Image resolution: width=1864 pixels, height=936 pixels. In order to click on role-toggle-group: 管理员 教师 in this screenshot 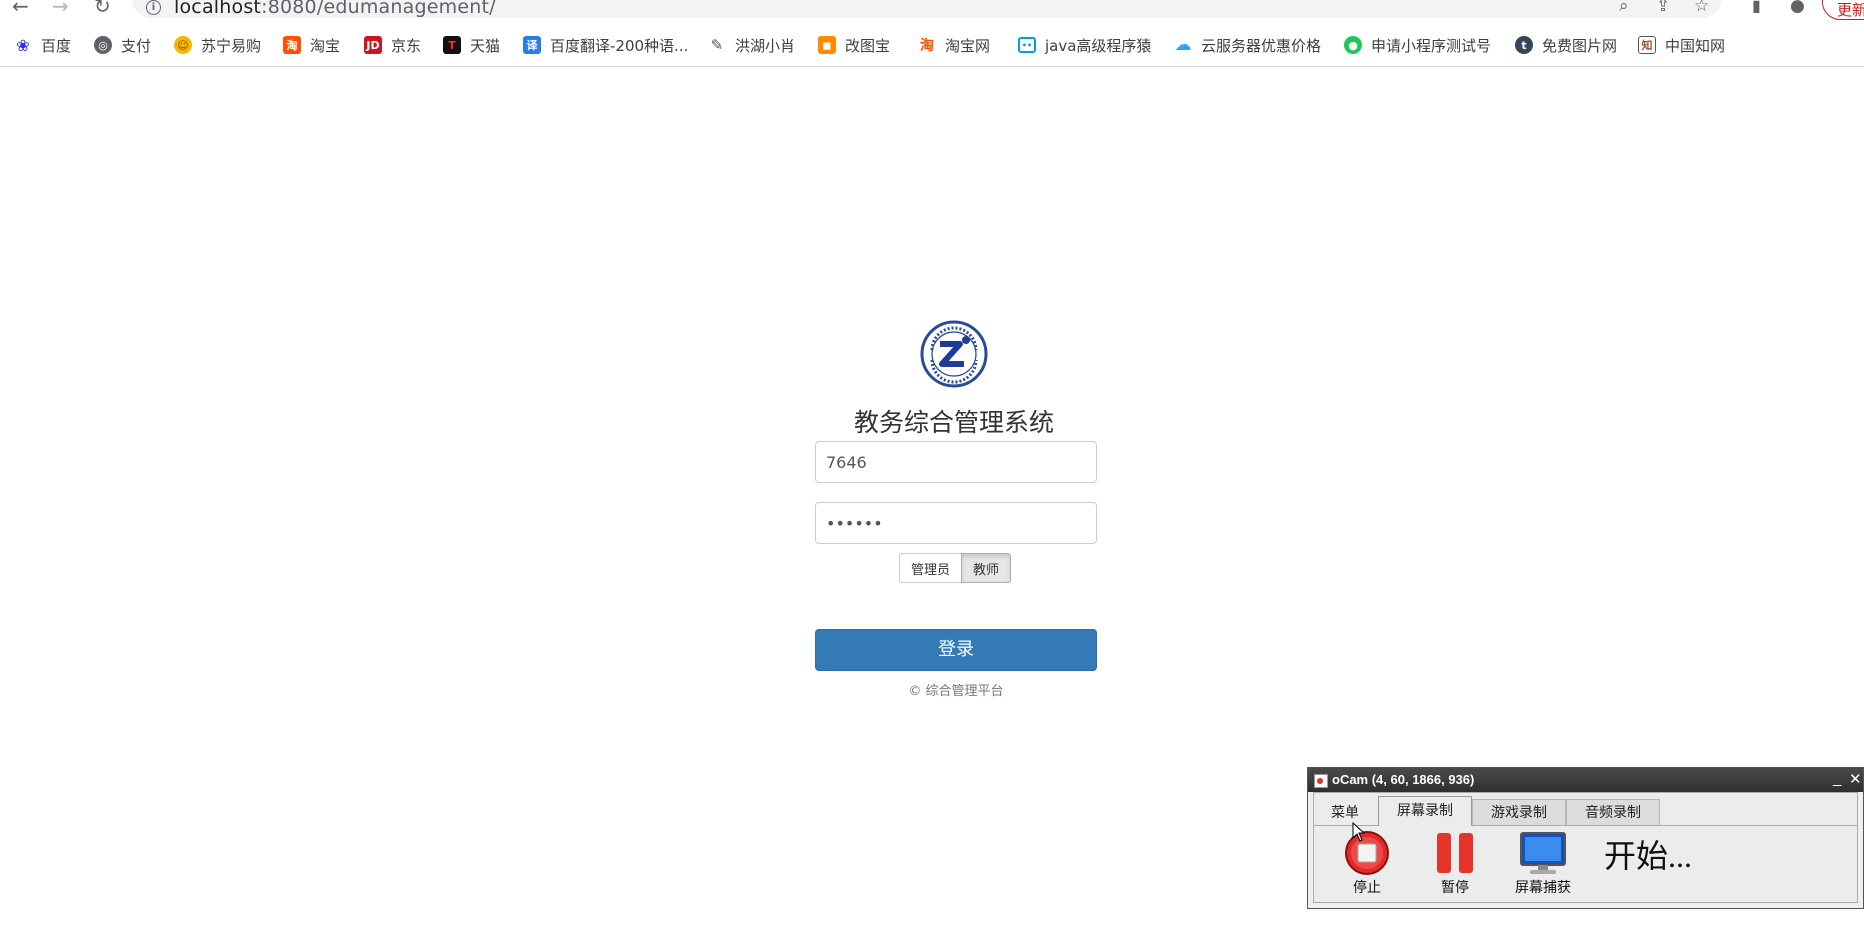, I will do `click(955, 568)`.